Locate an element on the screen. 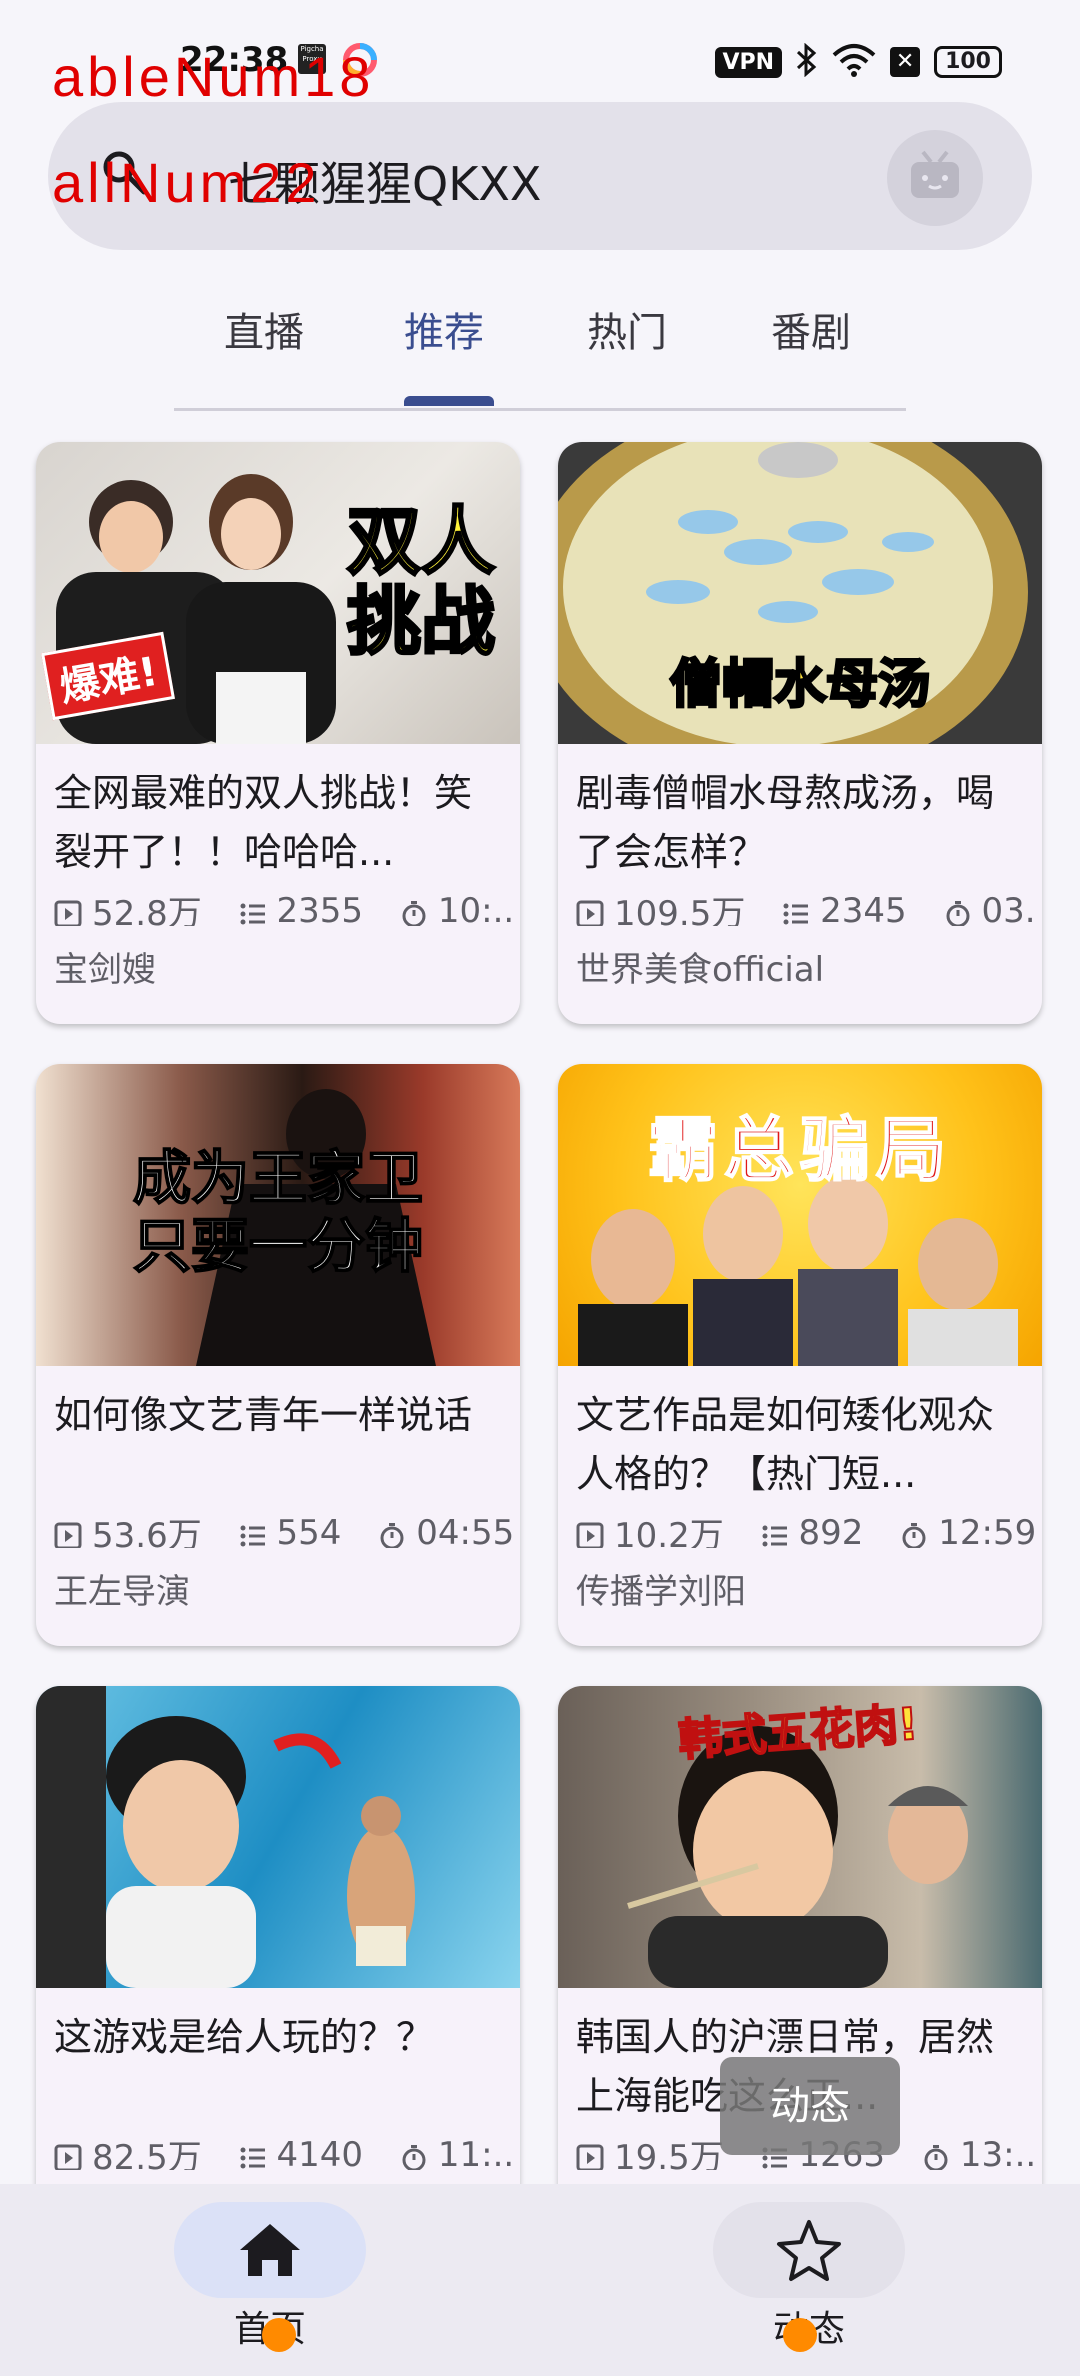  view-count: 53.6万 is located at coordinates (147, 1532).